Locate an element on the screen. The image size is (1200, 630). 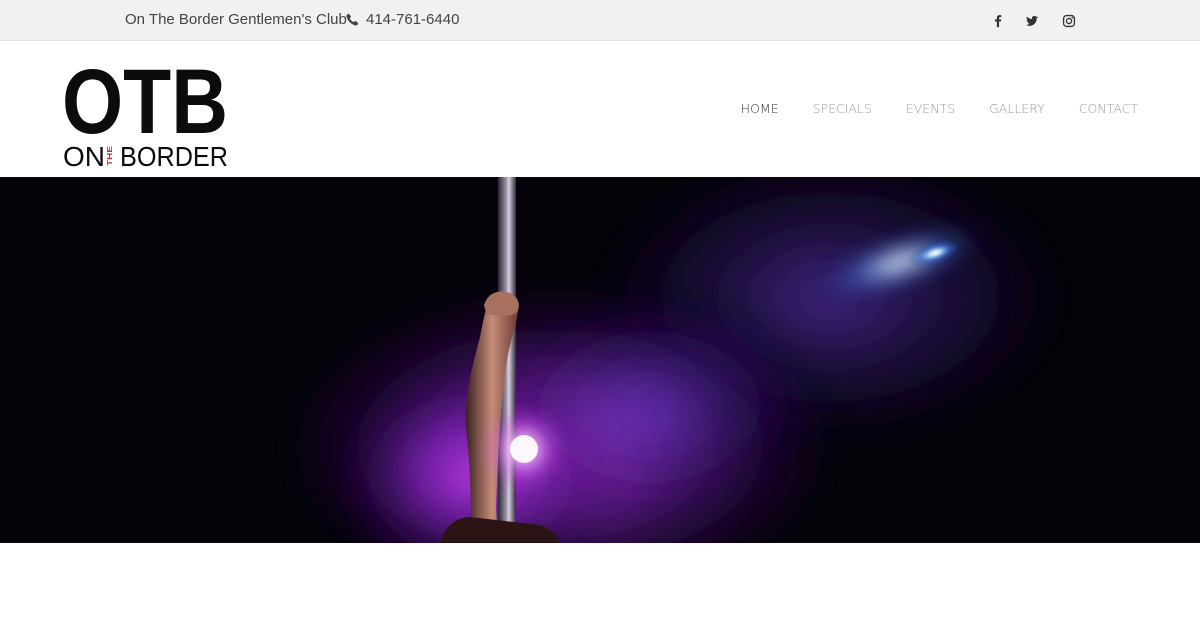
nav-events: EVENTS is located at coordinates (930, 108).